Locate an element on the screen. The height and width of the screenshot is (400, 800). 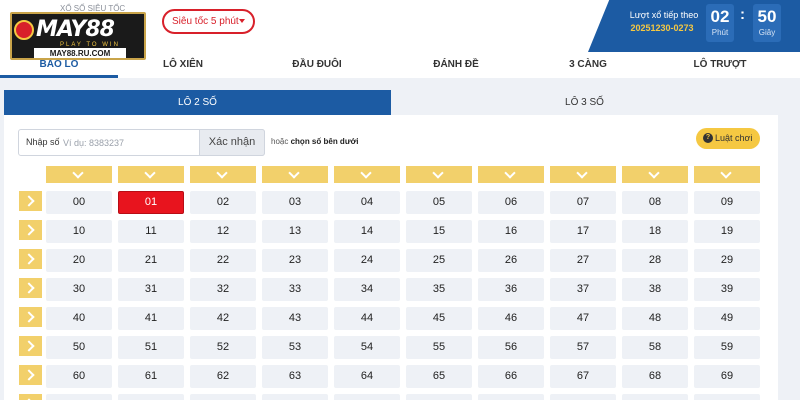
number-cell-05: 05 is located at coordinates (439, 202).